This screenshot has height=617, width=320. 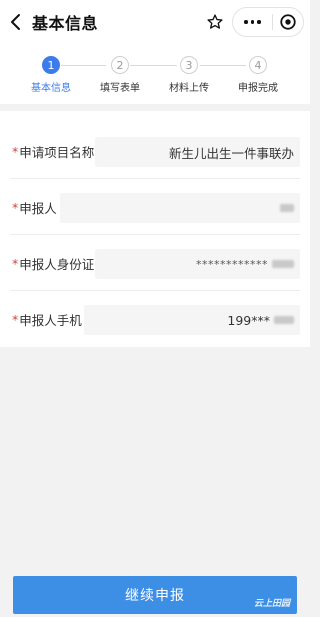 What do you see at coordinates (197, 152) in the screenshot?
I see `project-name-field: 新生儿出生一件事联办` at bounding box center [197, 152].